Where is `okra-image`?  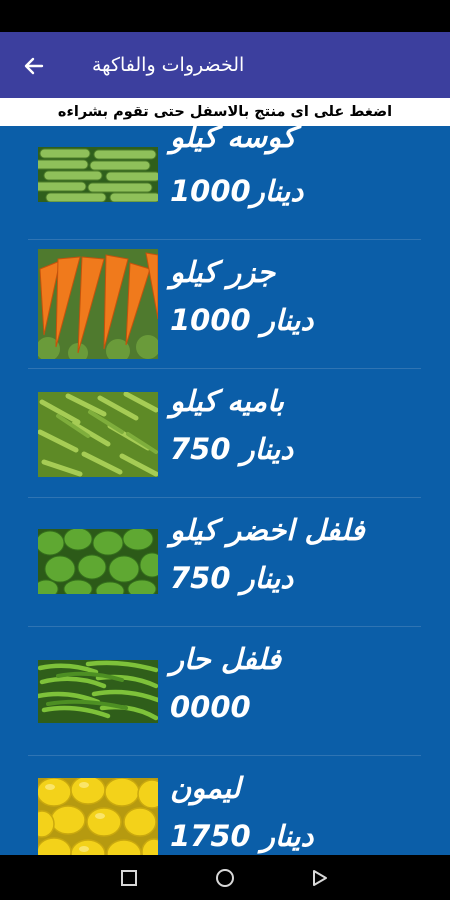
okra-image is located at coordinates (98, 434).